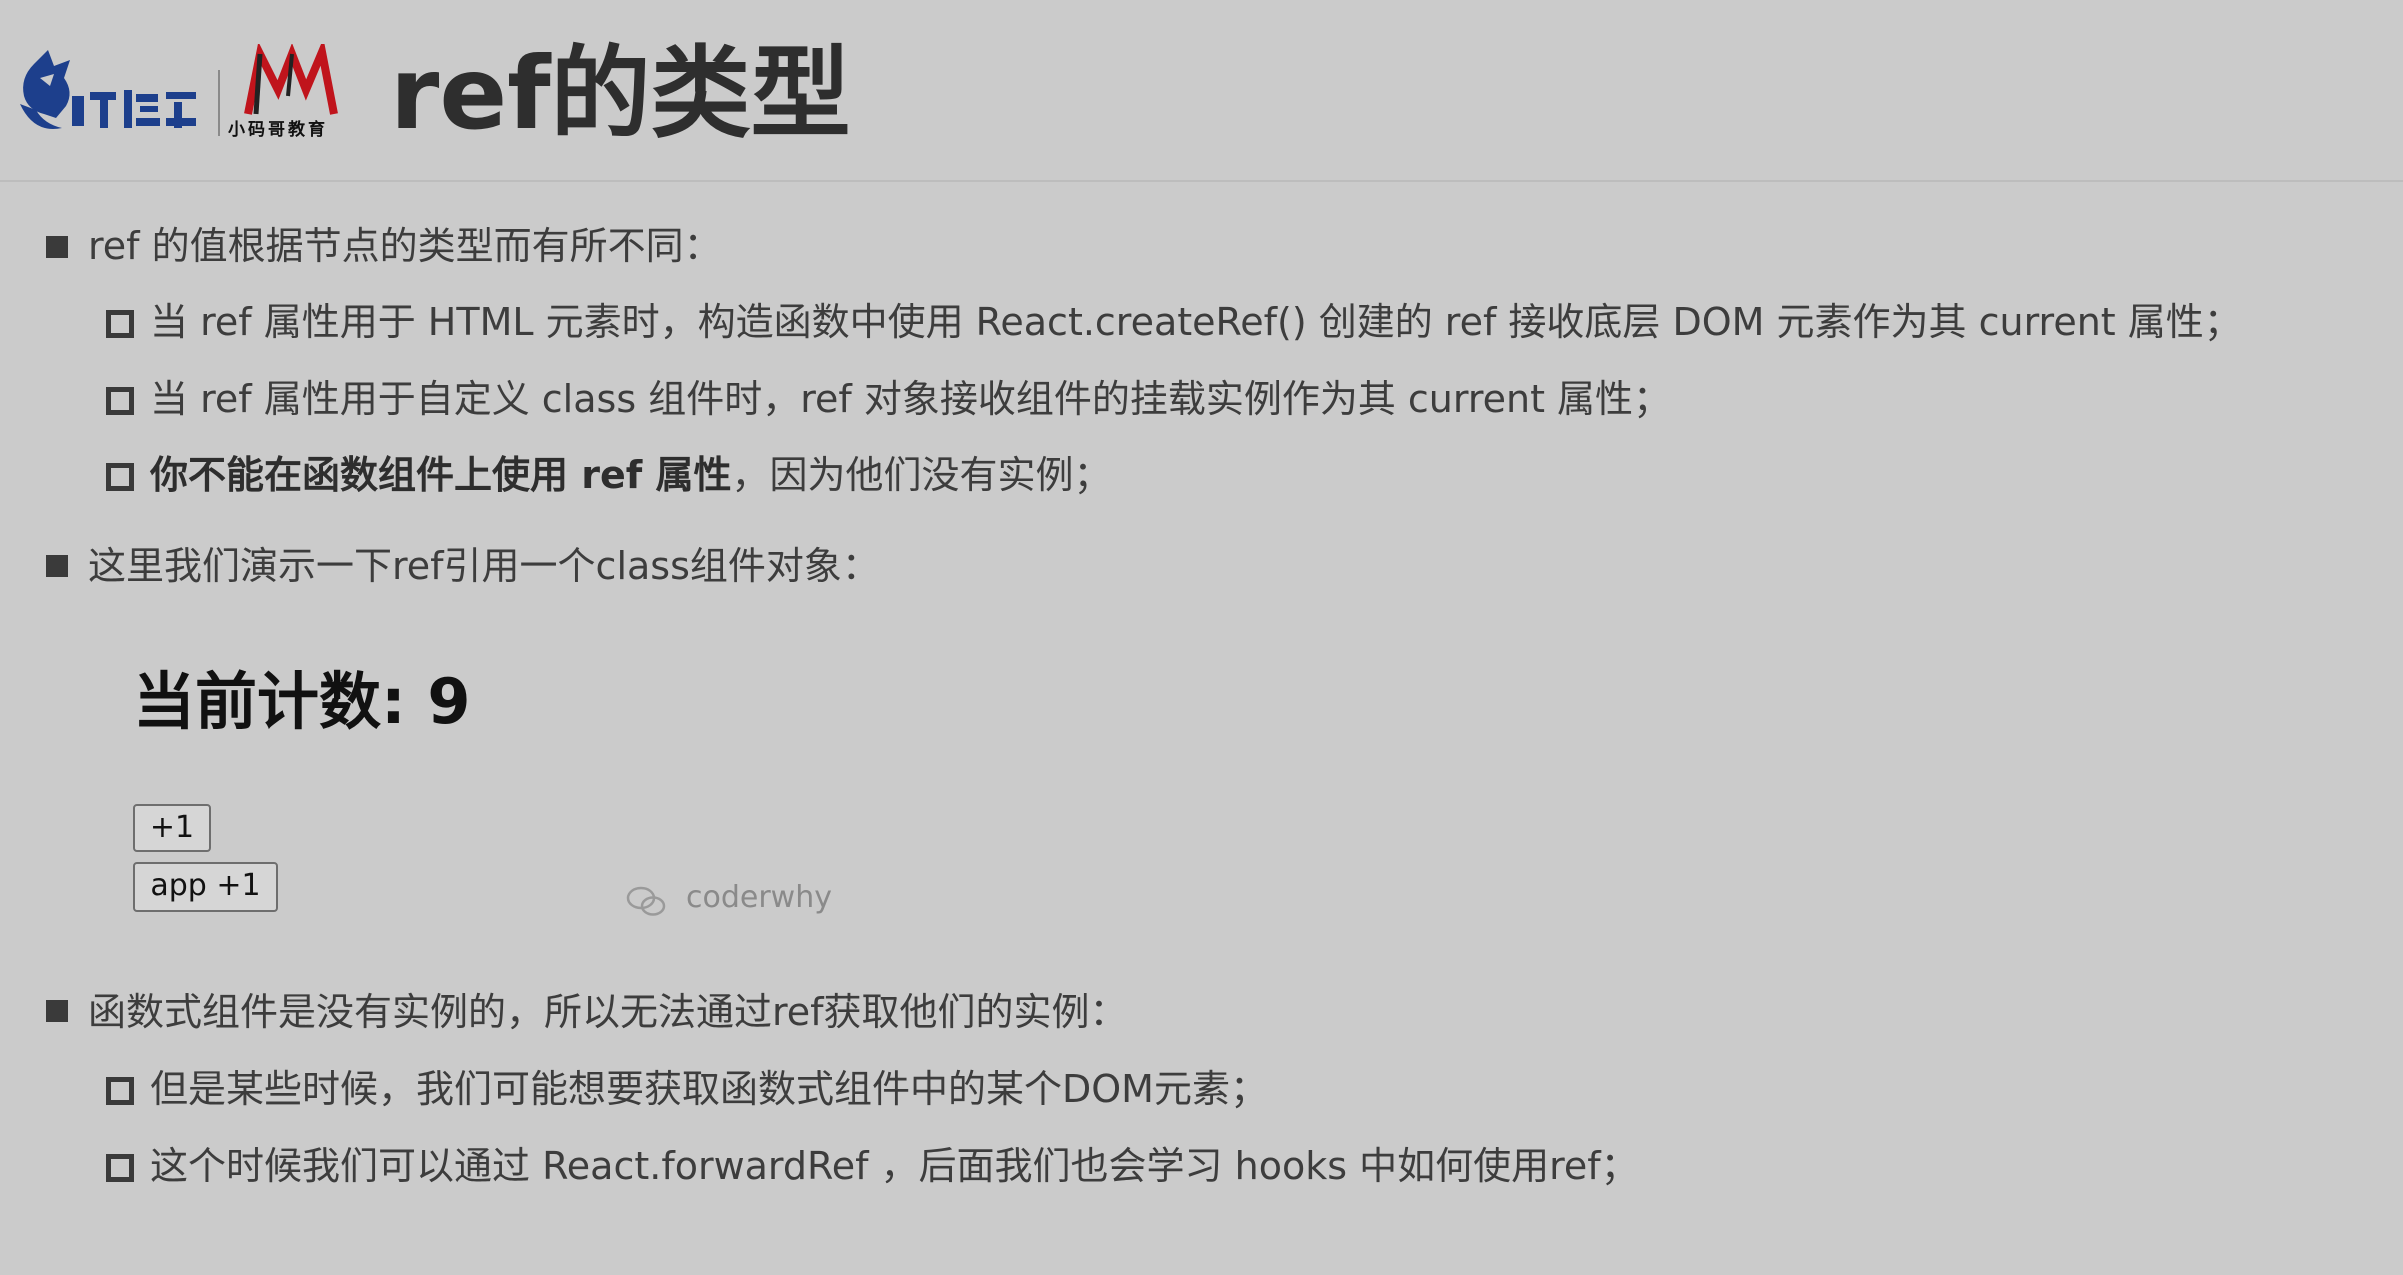 This screenshot has width=2403, height=1275. What do you see at coordinates (108, 89) in the screenshot?
I see `wolf-logo-icon` at bounding box center [108, 89].